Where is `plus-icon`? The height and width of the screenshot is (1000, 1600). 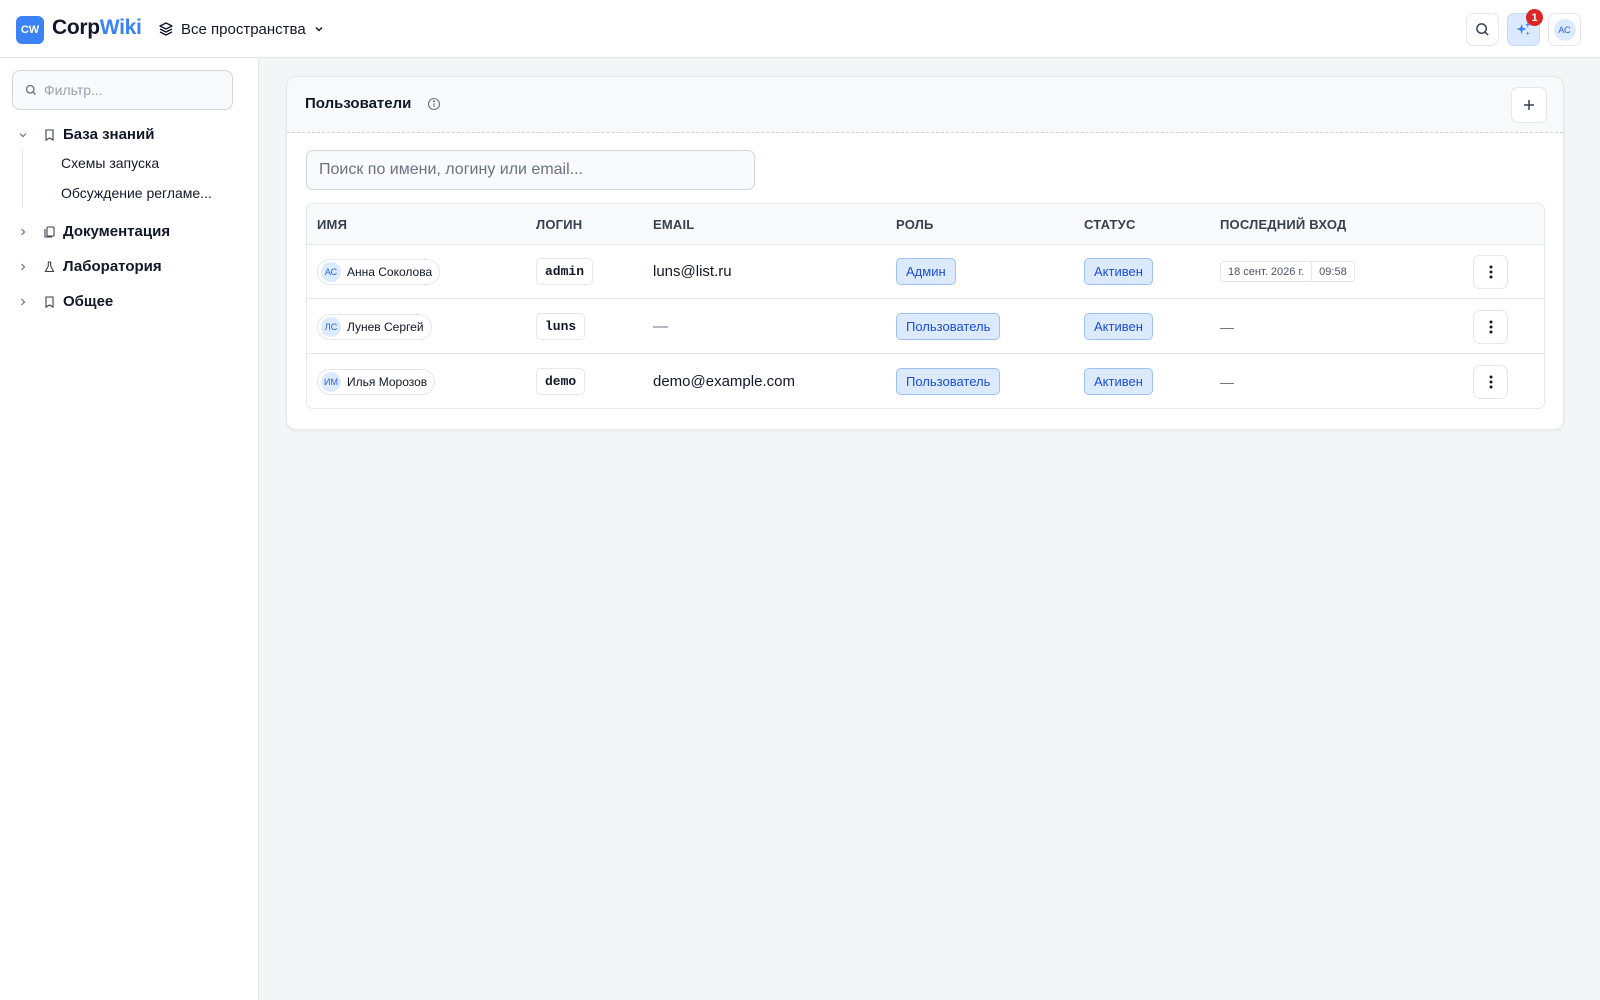 plus-icon is located at coordinates (1529, 105).